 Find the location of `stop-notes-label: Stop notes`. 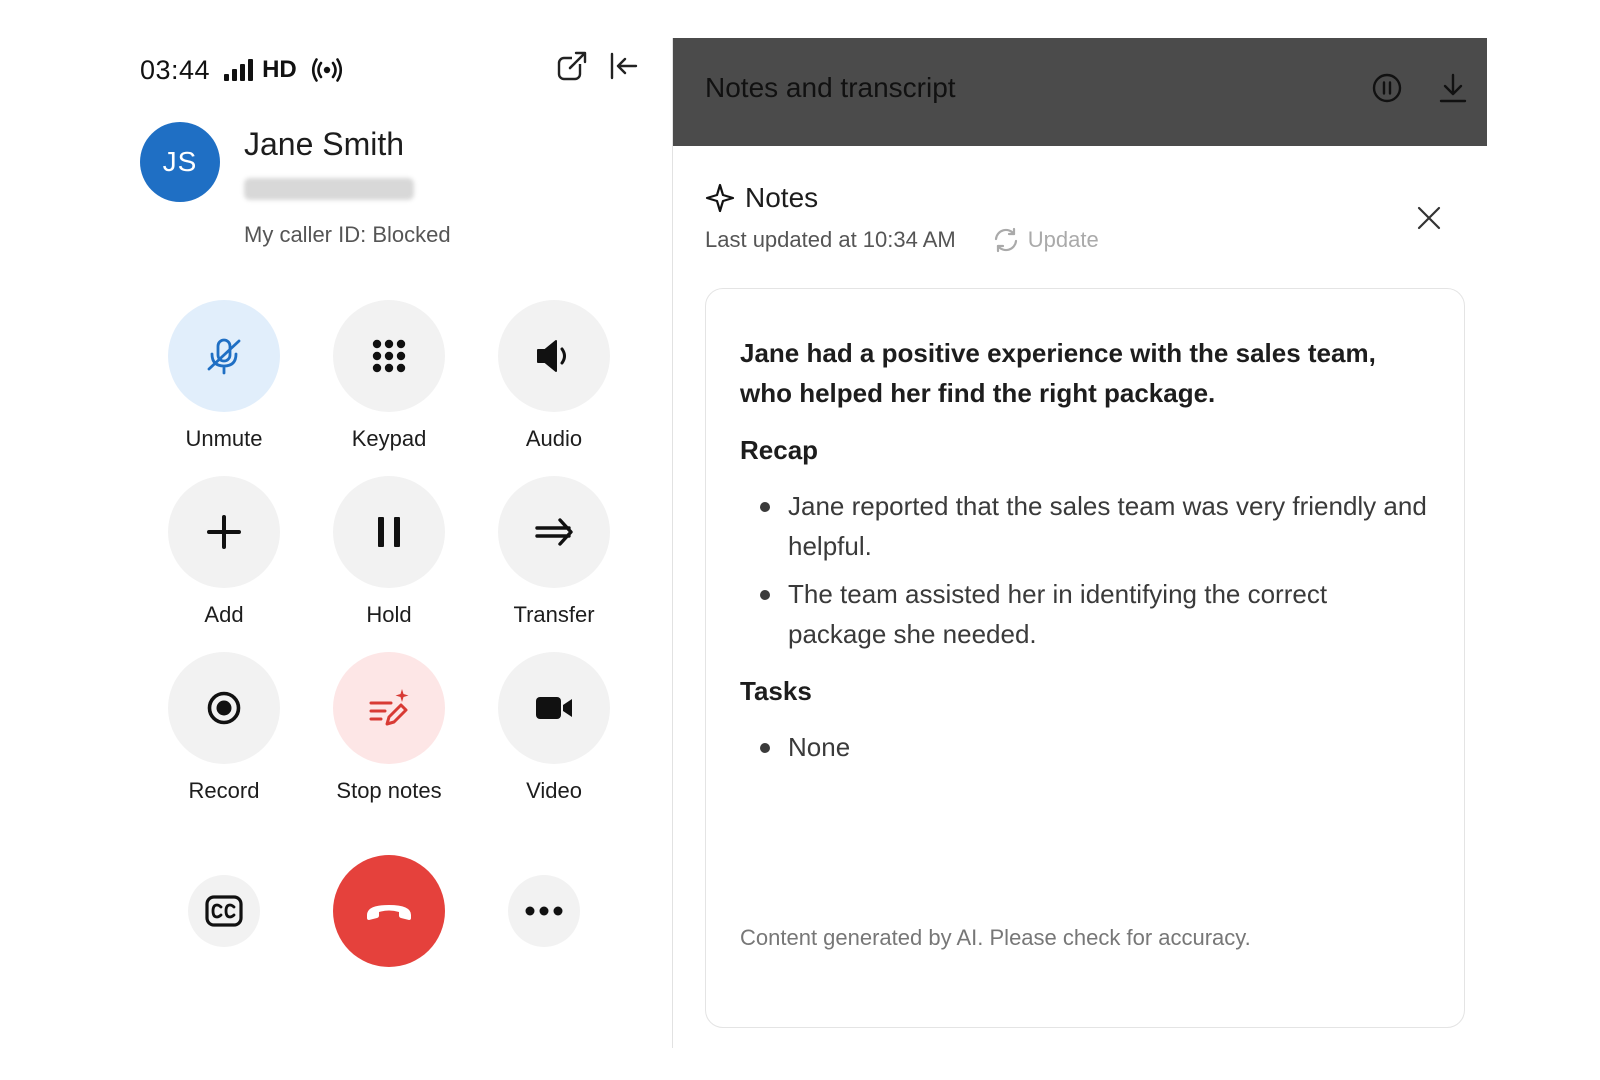

stop-notes-label: Stop notes is located at coordinates (389, 790).